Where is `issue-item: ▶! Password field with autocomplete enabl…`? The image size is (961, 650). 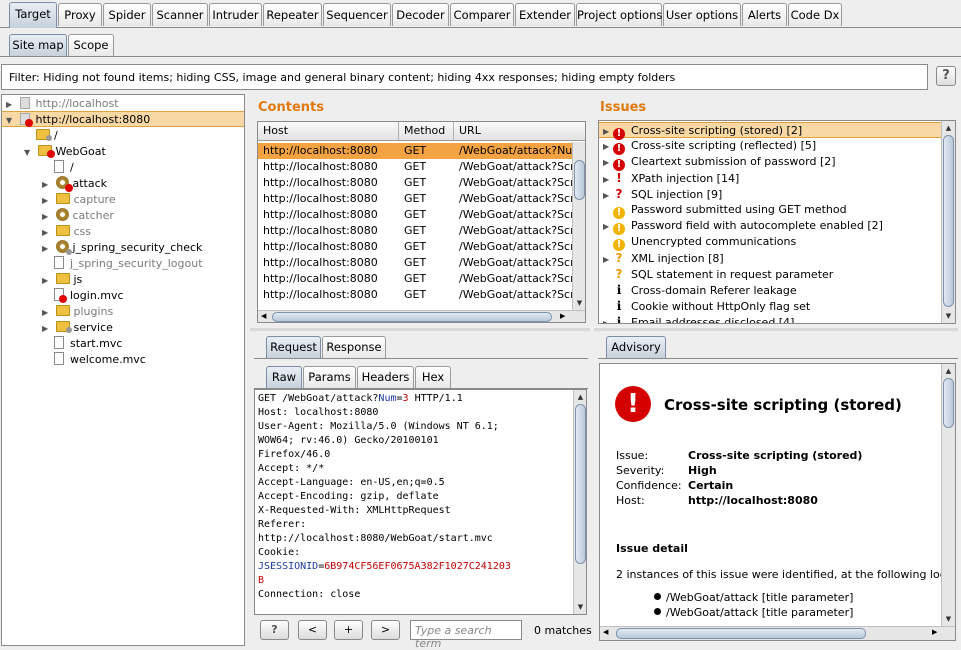 issue-item: ▶! Password field with autocomplete enabl… is located at coordinates (770, 226).